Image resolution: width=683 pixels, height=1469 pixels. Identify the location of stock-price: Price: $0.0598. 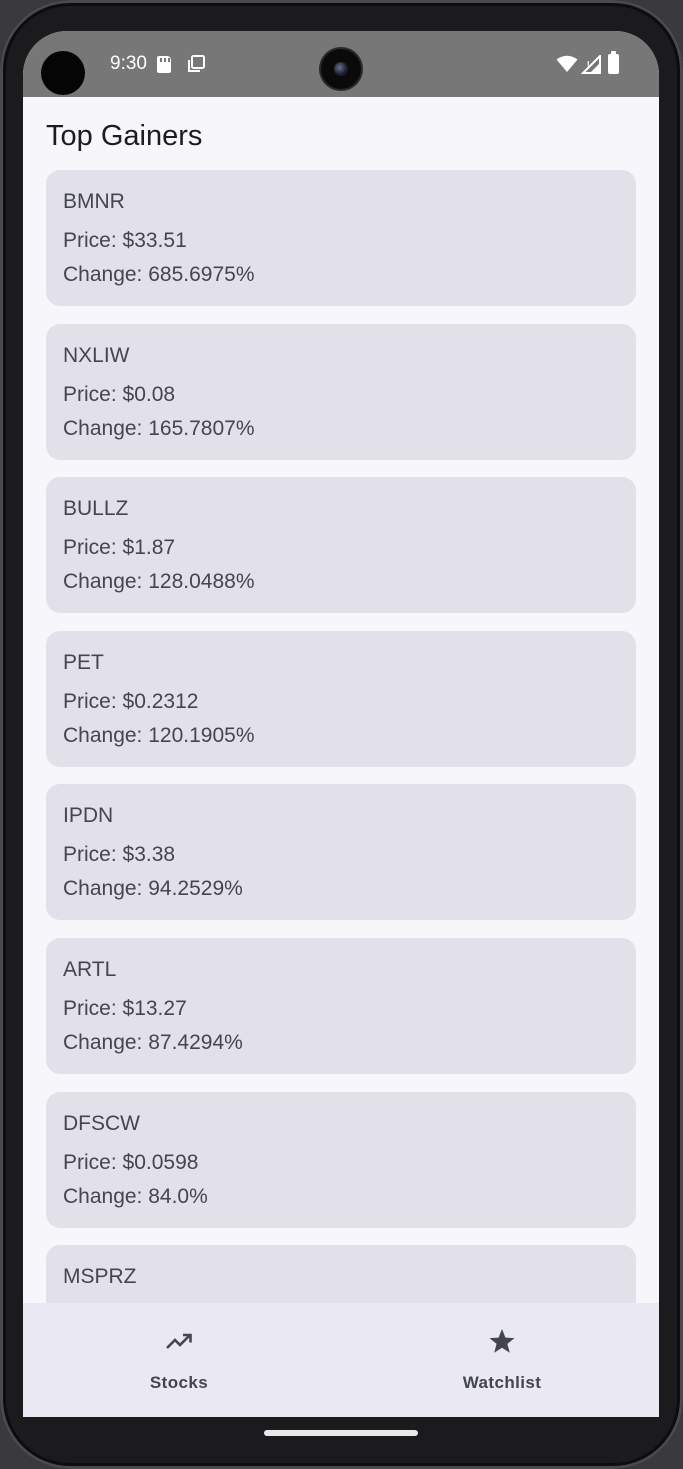
(131, 1162).